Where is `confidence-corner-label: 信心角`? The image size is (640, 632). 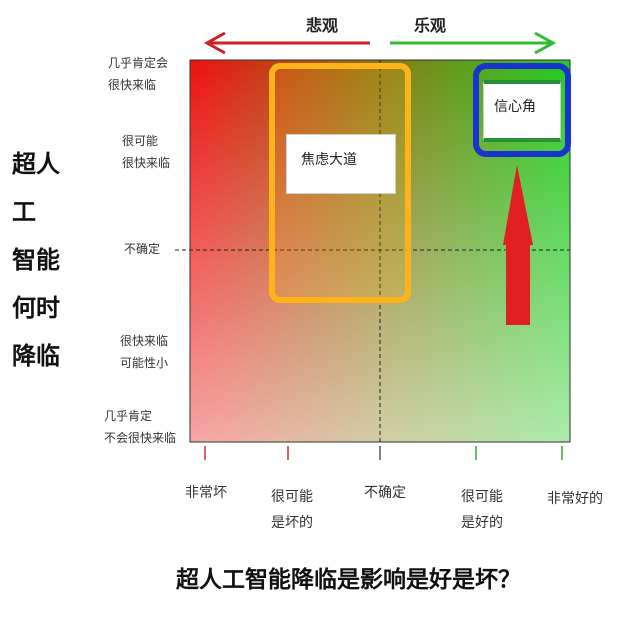
confidence-corner-label: 信心角 is located at coordinates (522, 111).